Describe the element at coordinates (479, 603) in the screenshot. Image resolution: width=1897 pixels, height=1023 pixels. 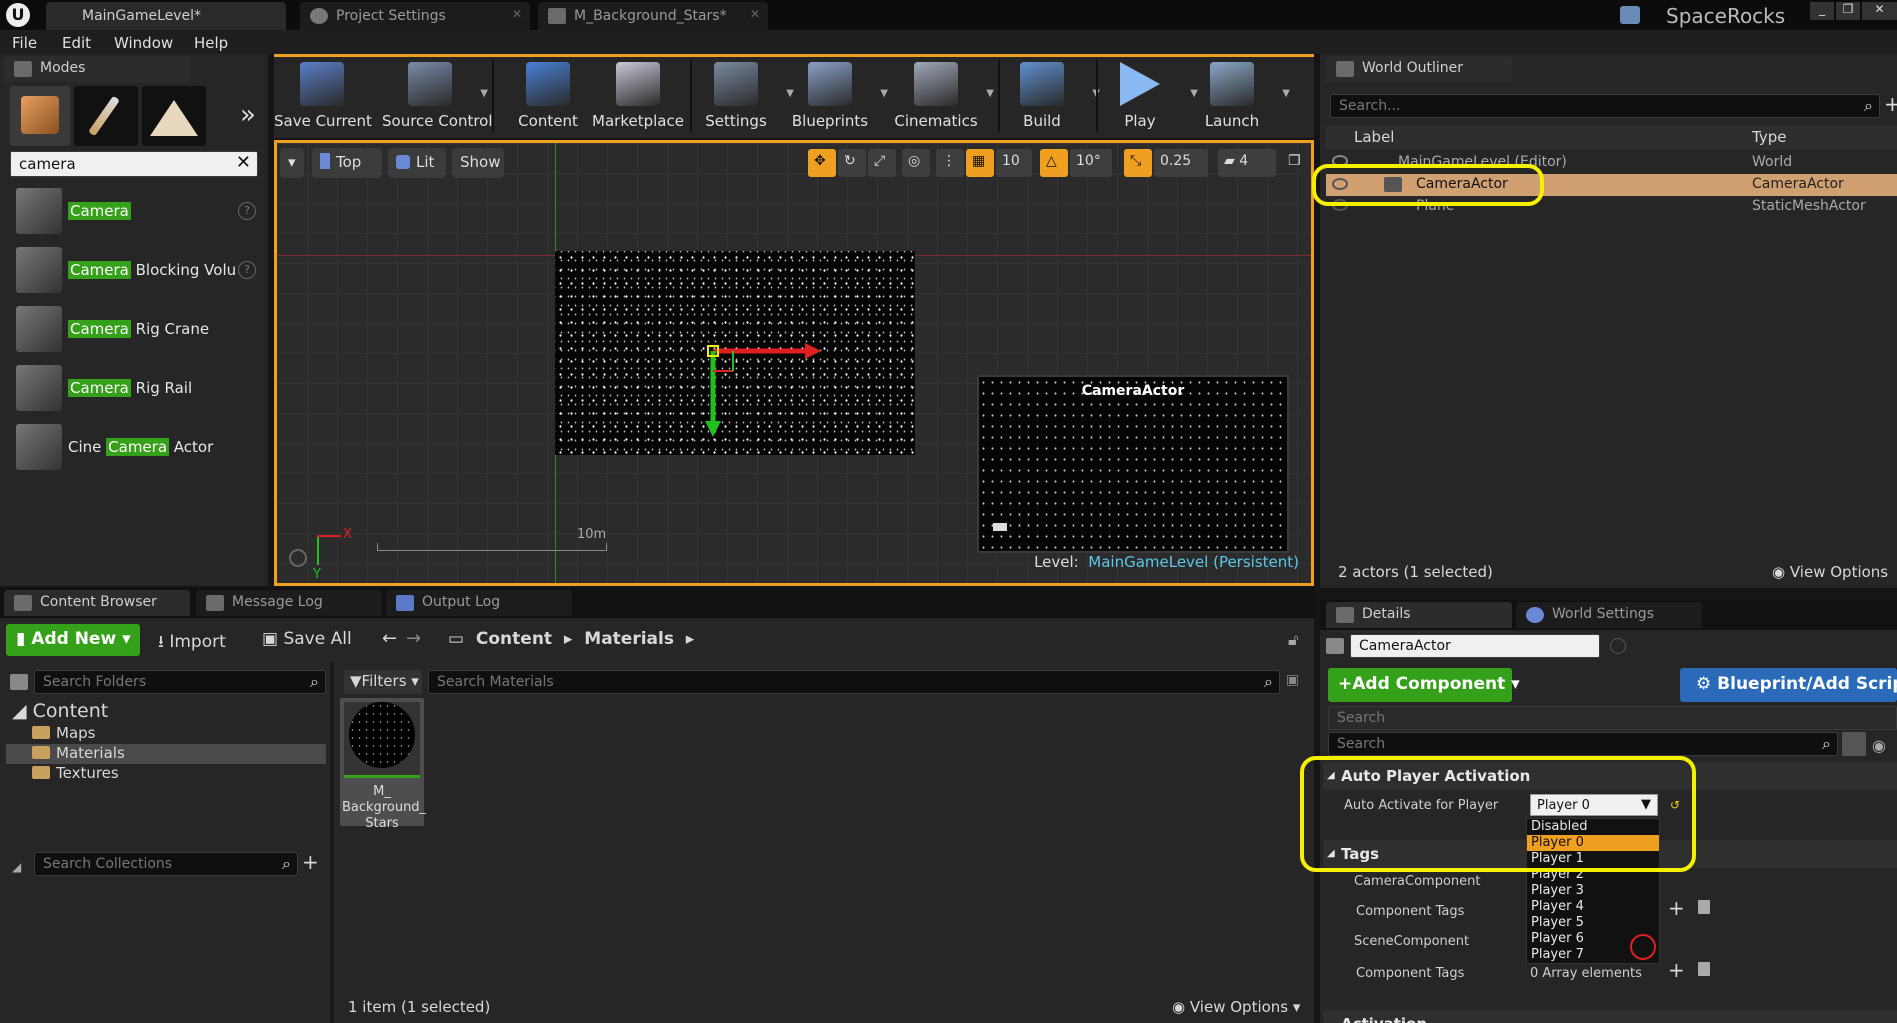
I see `tab-output-log: Output Log` at that location.